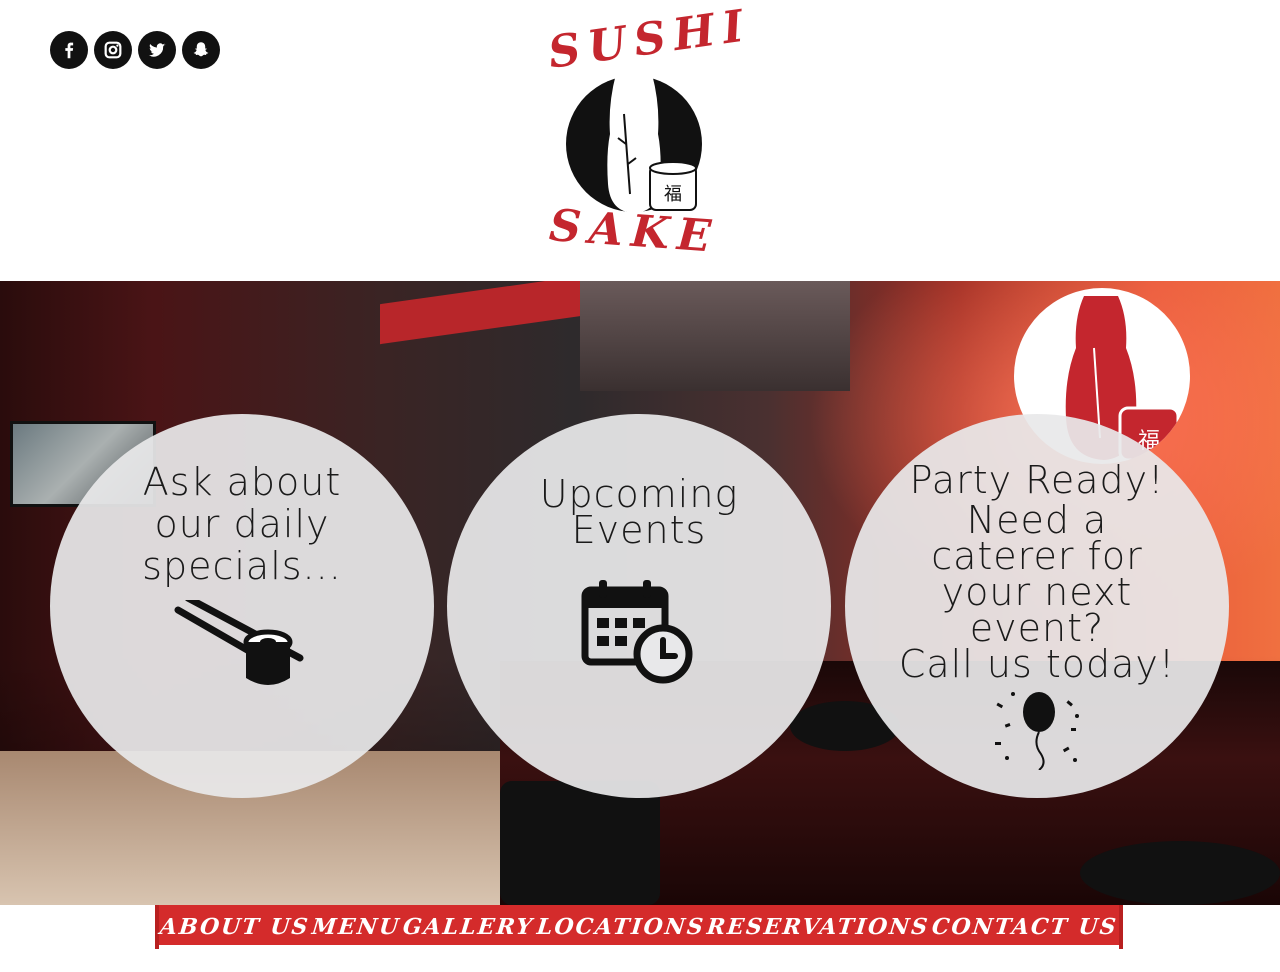 The image size is (1280, 972). Describe the element at coordinates (469, 927) in the screenshot. I see `nav-gallery: Gallery` at that location.